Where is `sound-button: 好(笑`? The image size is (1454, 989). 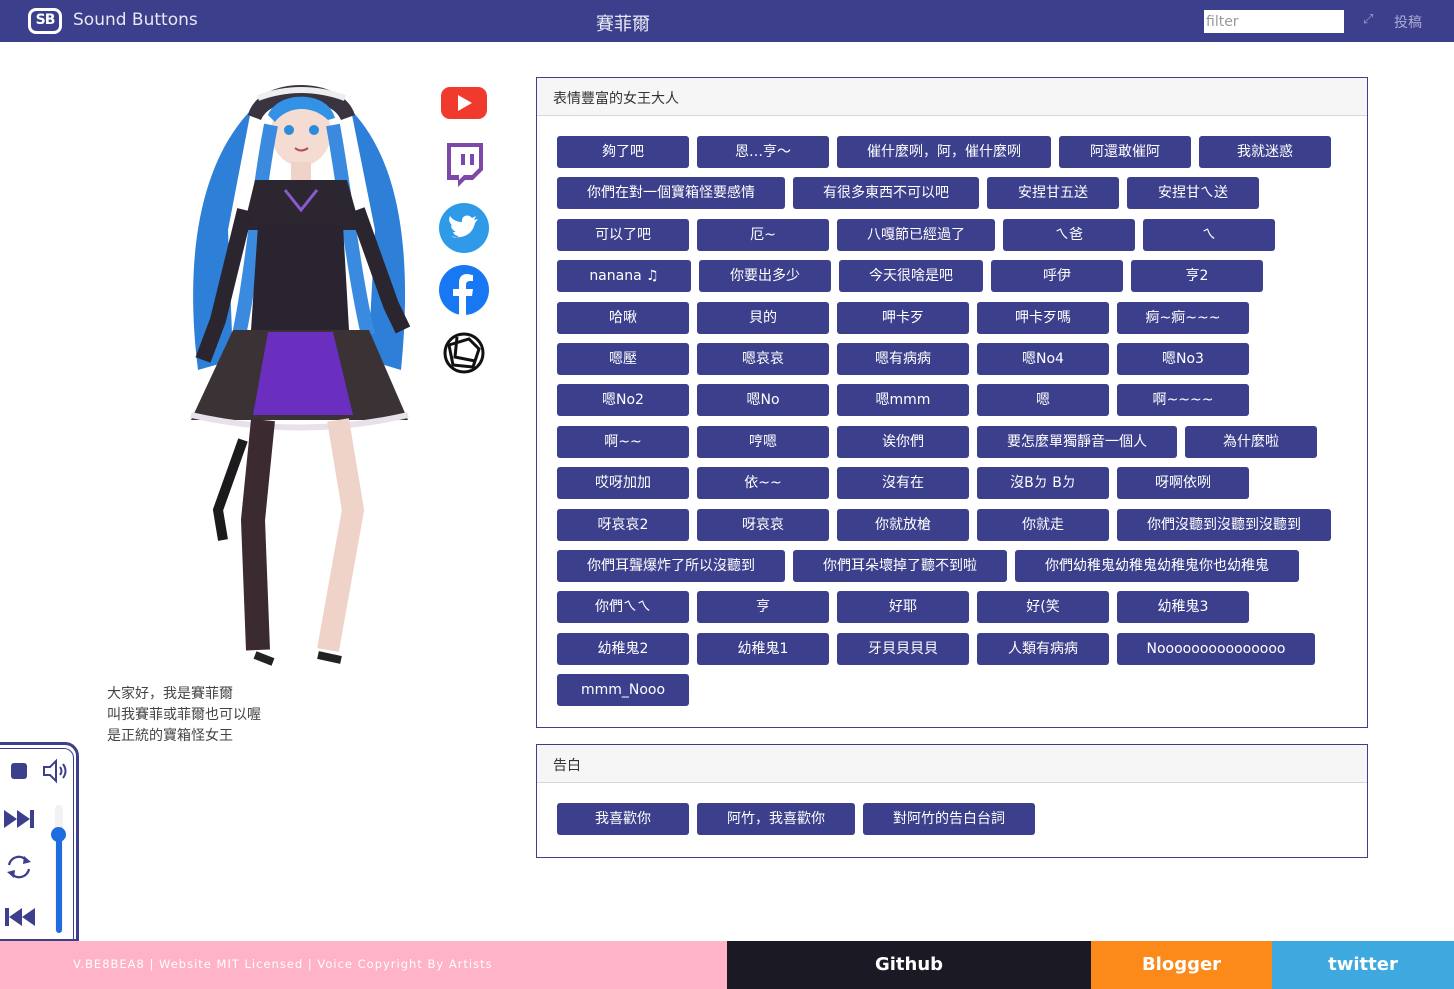 sound-button: 好(笑 is located at coordinates (1043, 607).